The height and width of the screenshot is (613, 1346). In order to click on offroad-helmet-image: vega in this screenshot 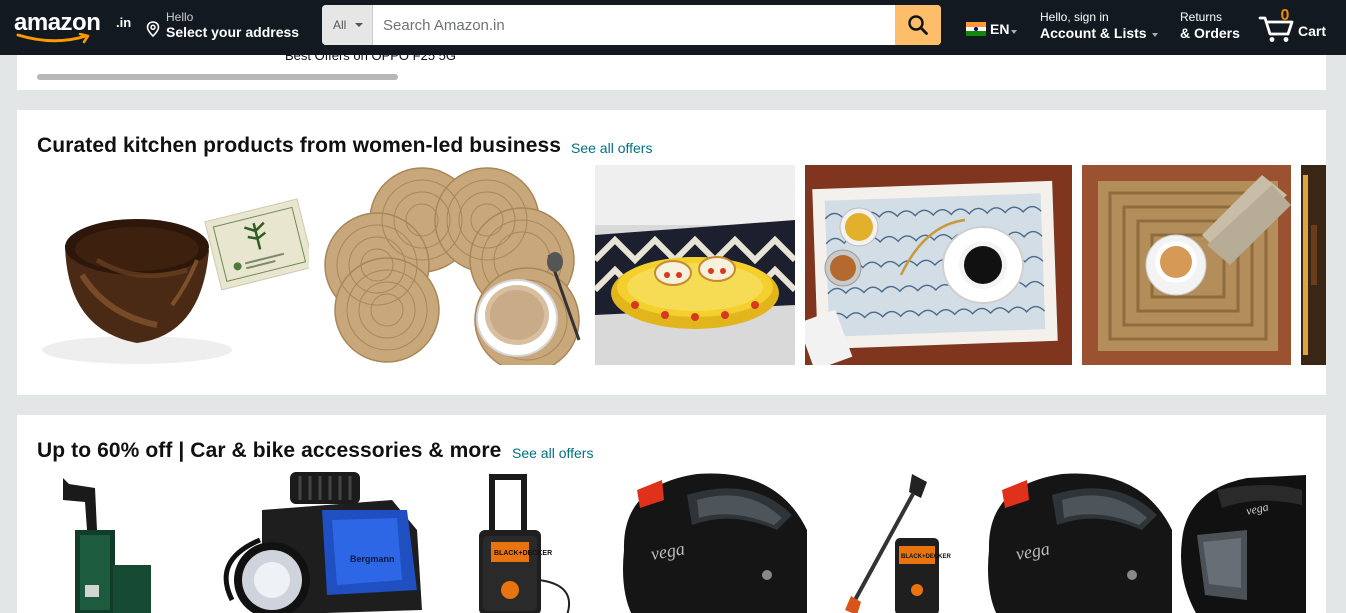, I will do `click(1241, 541)`.